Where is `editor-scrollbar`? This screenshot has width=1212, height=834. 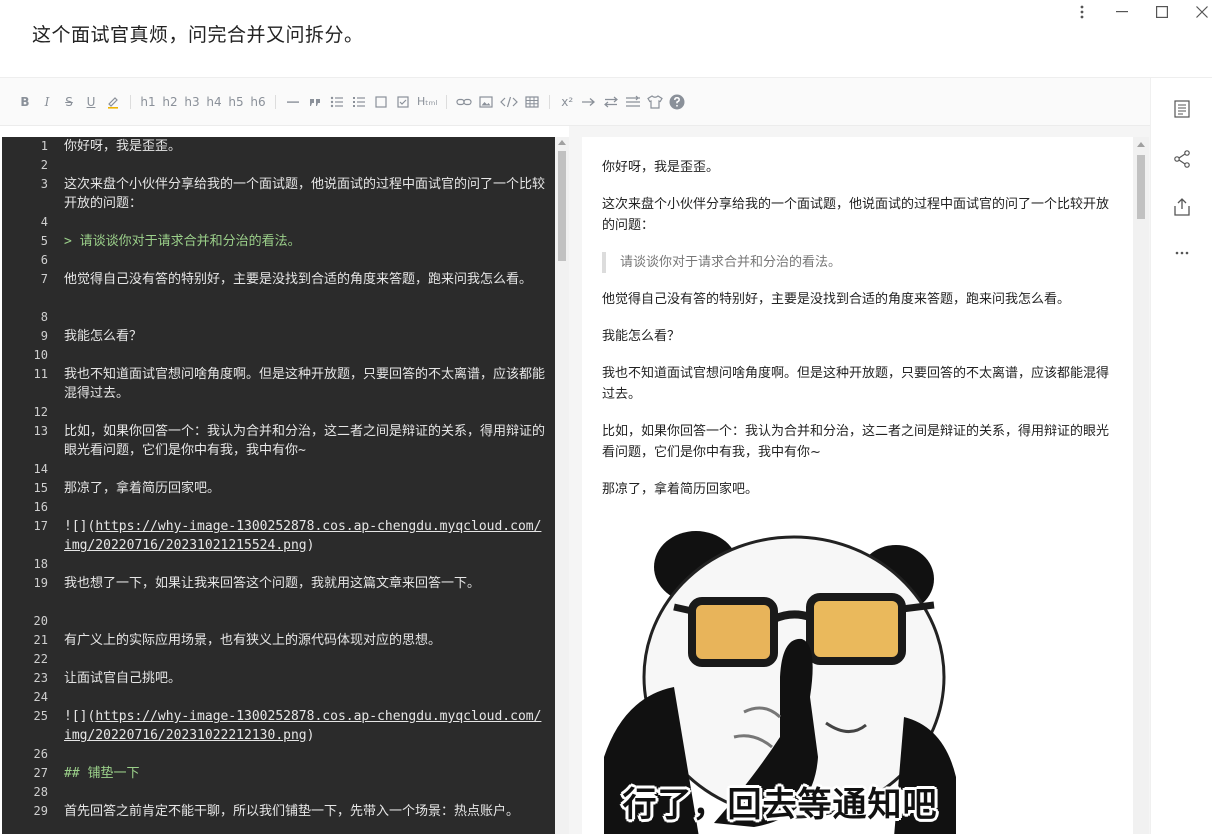 editor-scrollbar is located at coordinates (562, 485).